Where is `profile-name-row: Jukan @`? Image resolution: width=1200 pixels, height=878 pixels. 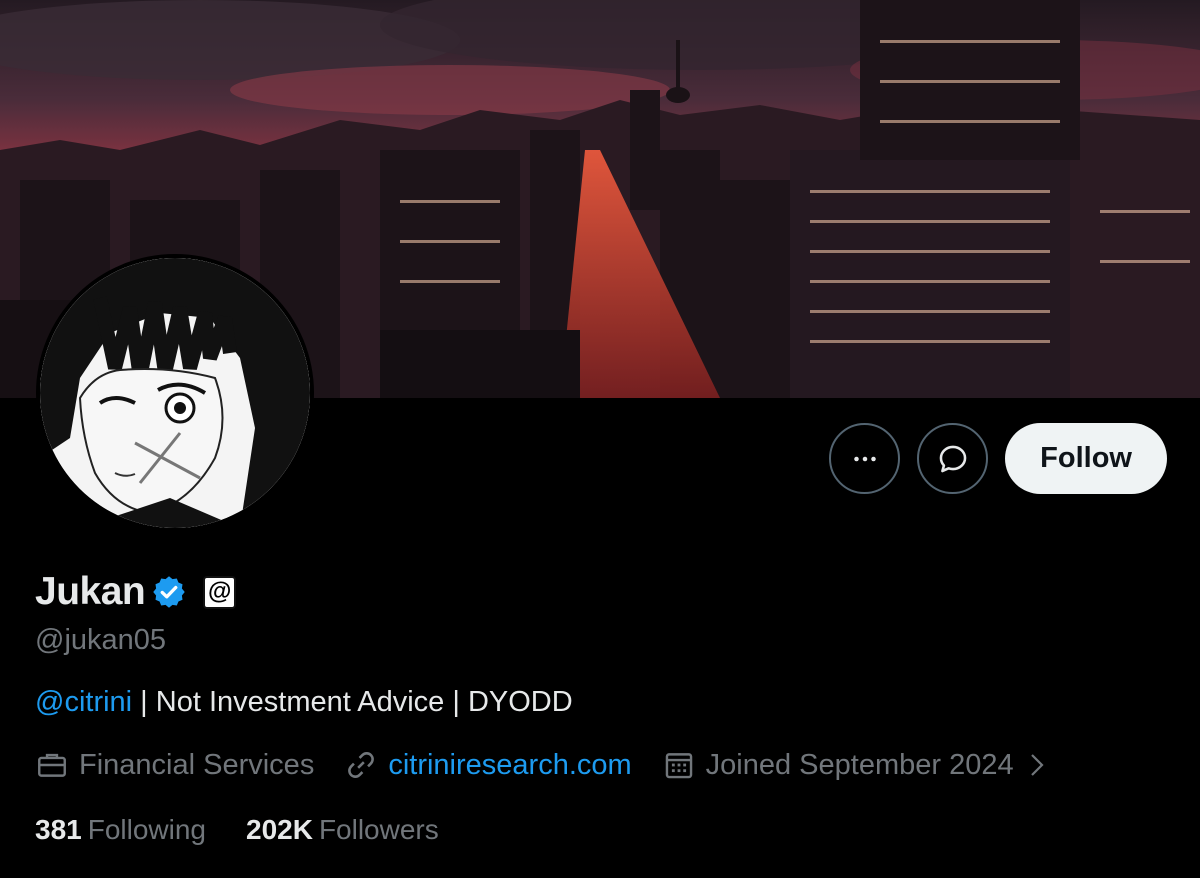 profile-name-row: Jukan @ is located at coordinates (136, 592).